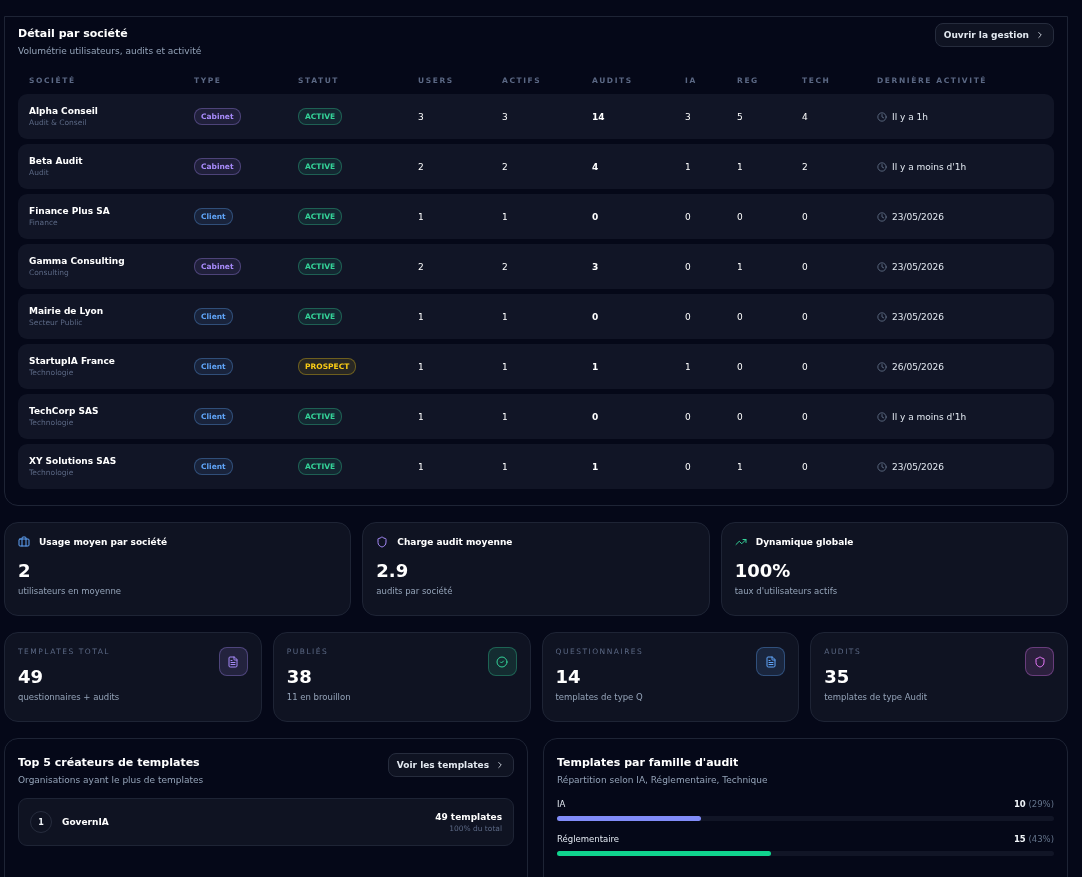 The height and width of the screenshot is (877, 1082). I want to click on stat-title: Charge audit moyenne, so click(455, 542).